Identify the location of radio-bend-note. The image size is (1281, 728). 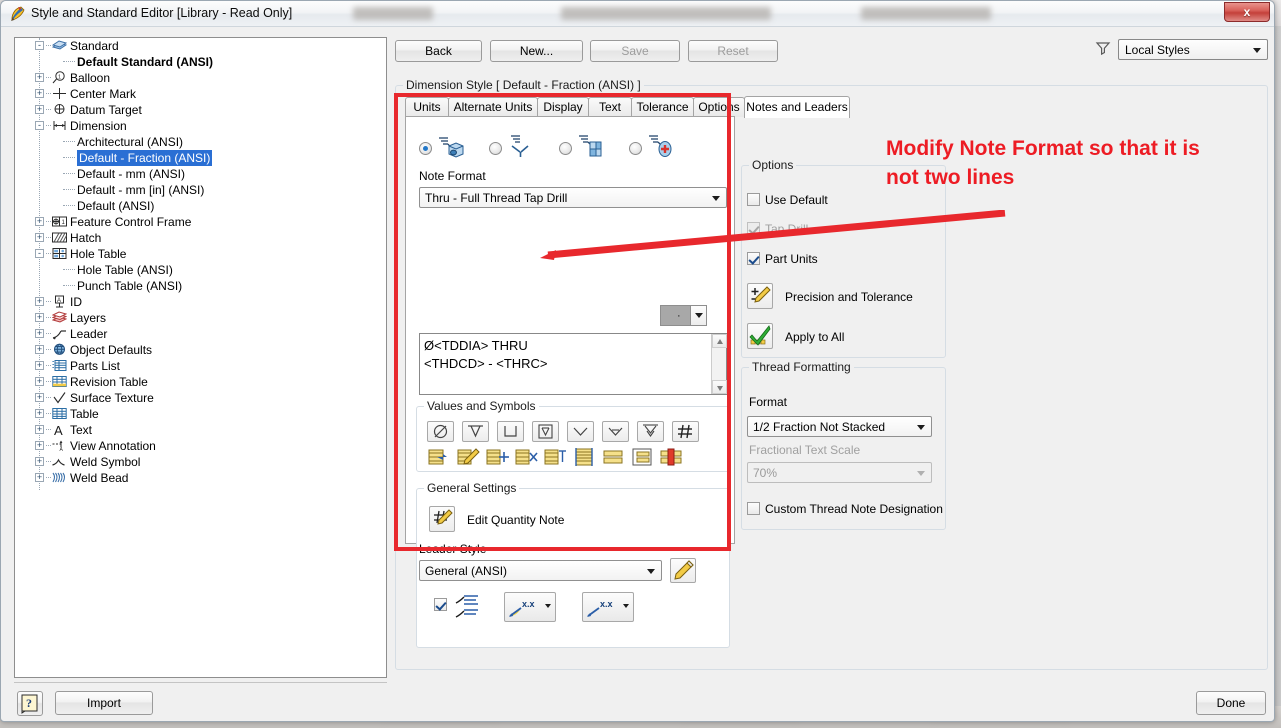
(565, 148).